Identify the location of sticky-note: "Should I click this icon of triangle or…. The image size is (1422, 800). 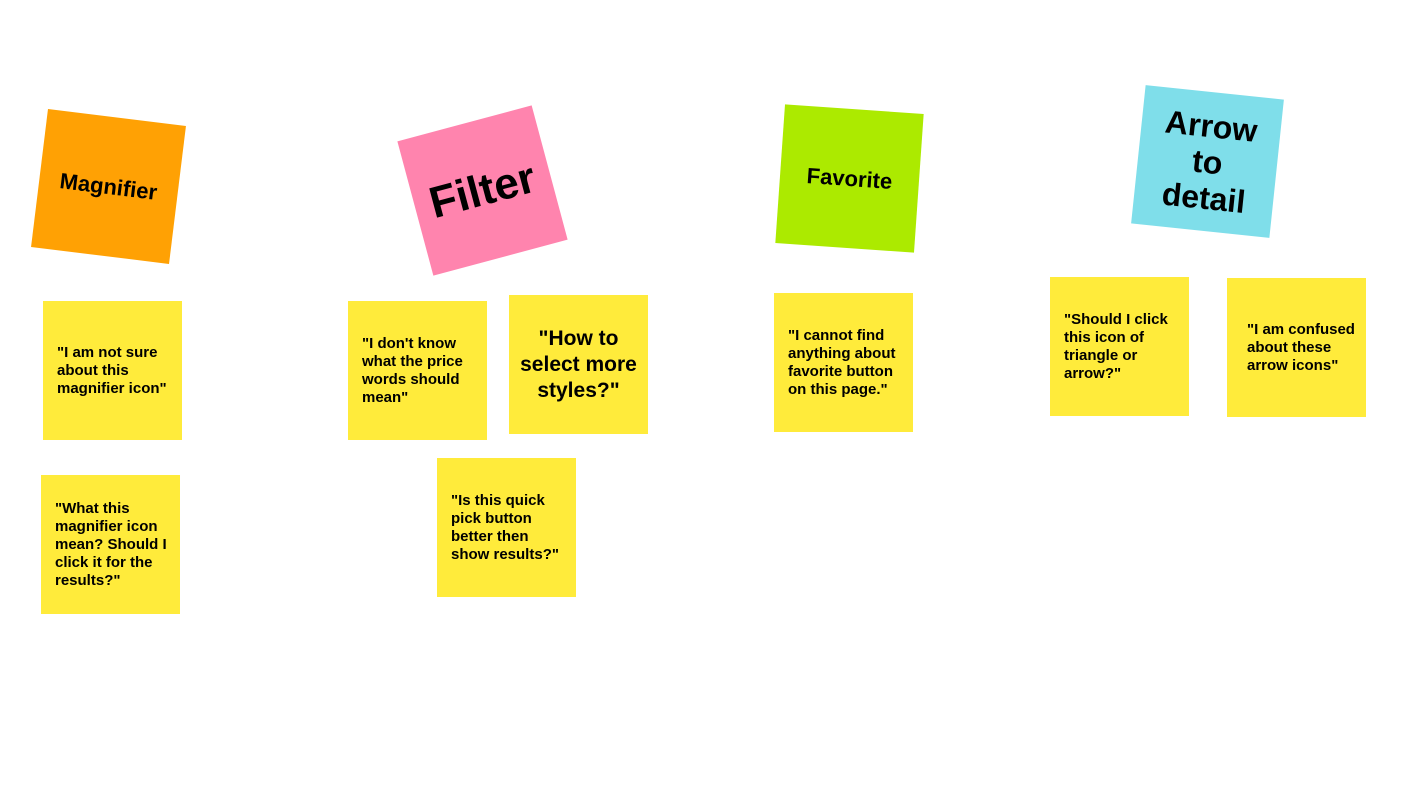
(1119, 346).